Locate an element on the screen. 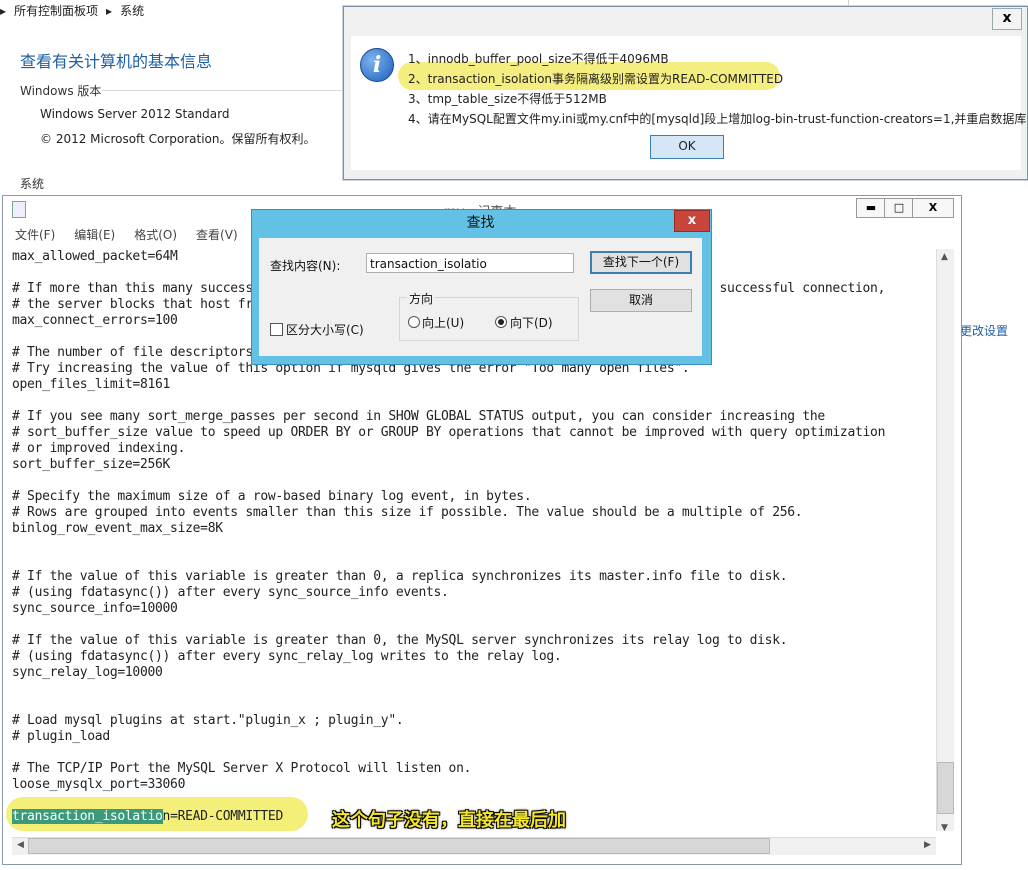 This screenshot has width=1028, height=870. match-case-checkbox is located at coordinates (276, 329).